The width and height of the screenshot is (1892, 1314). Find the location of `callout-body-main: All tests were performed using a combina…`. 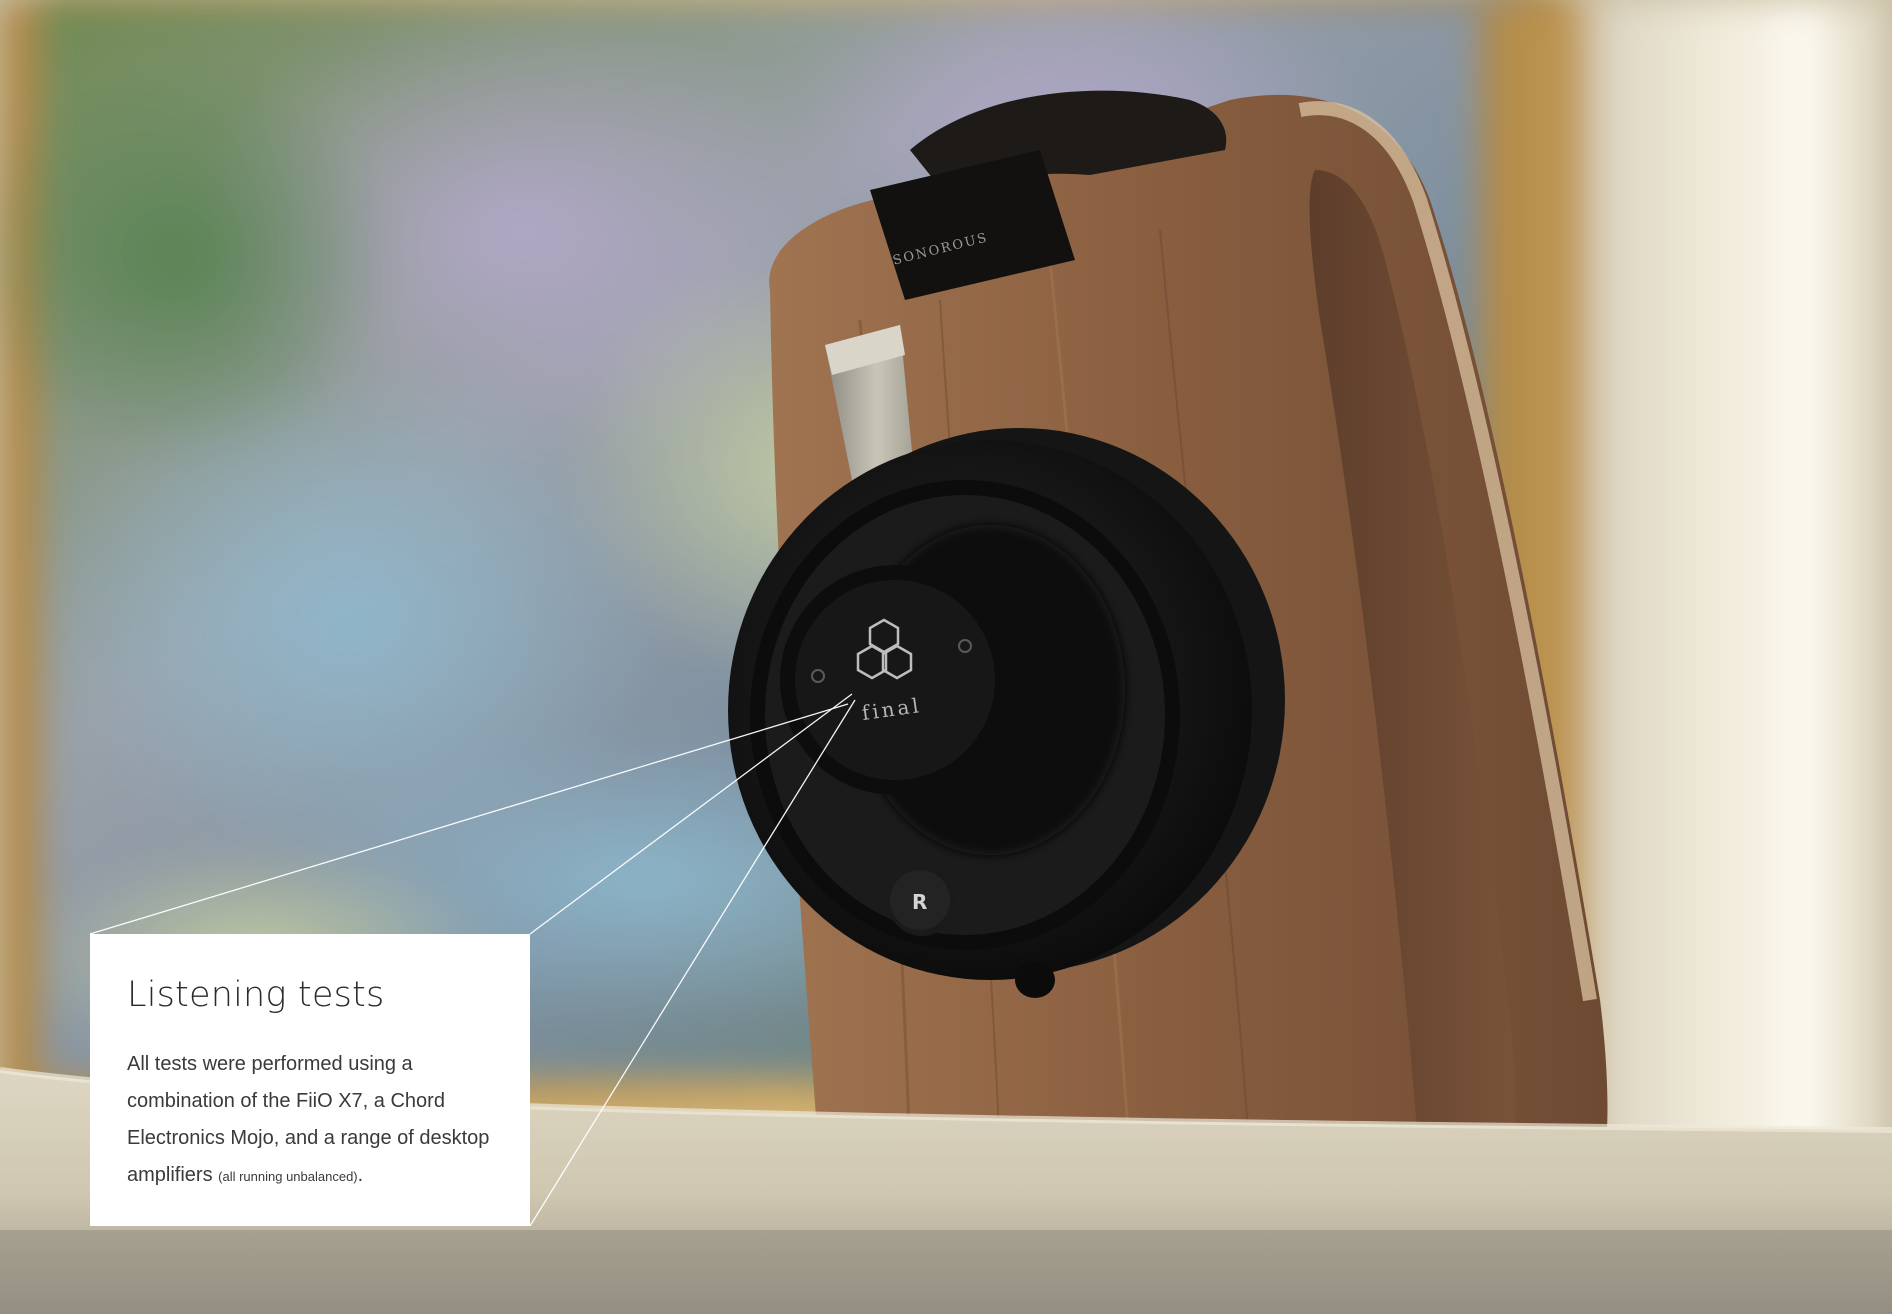

callout-body-main: All tests were performed using a combina… is located at coordinates (308, 1119).